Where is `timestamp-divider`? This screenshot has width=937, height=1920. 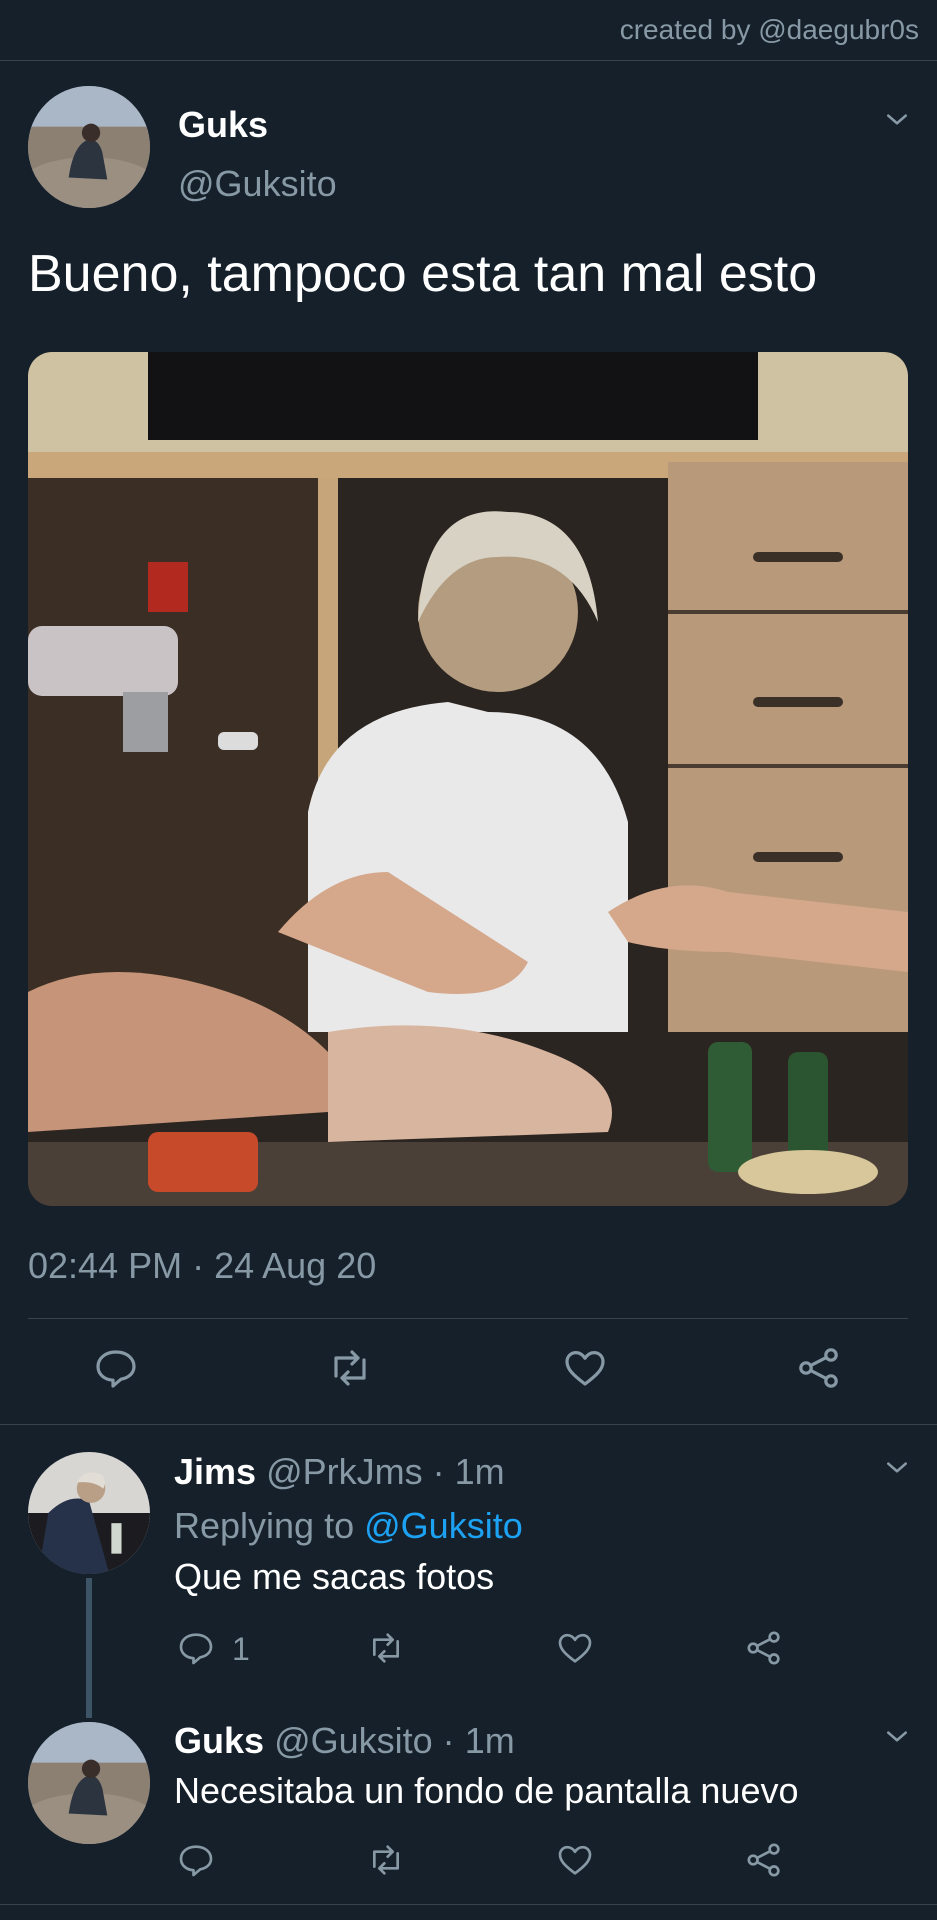
timestamp-divider is located at coordinates (468, 1318).